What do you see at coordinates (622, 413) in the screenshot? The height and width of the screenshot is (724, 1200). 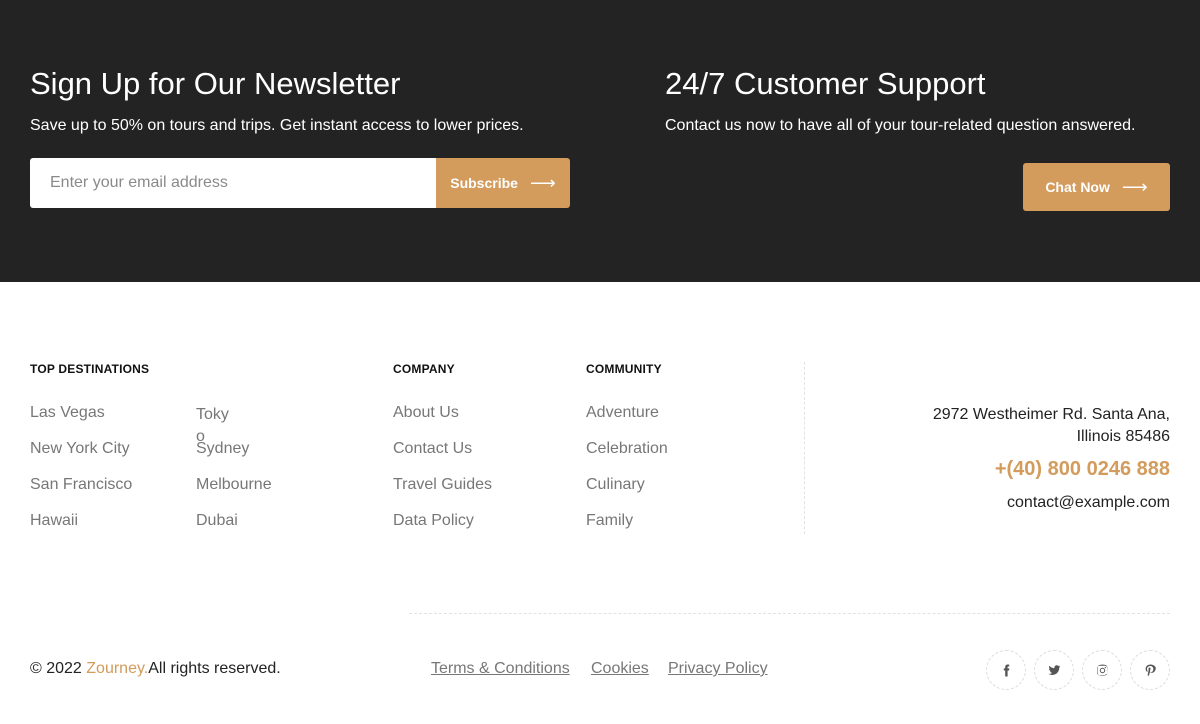 I see `community-link: Adventure` at bounding box center [622, 413].